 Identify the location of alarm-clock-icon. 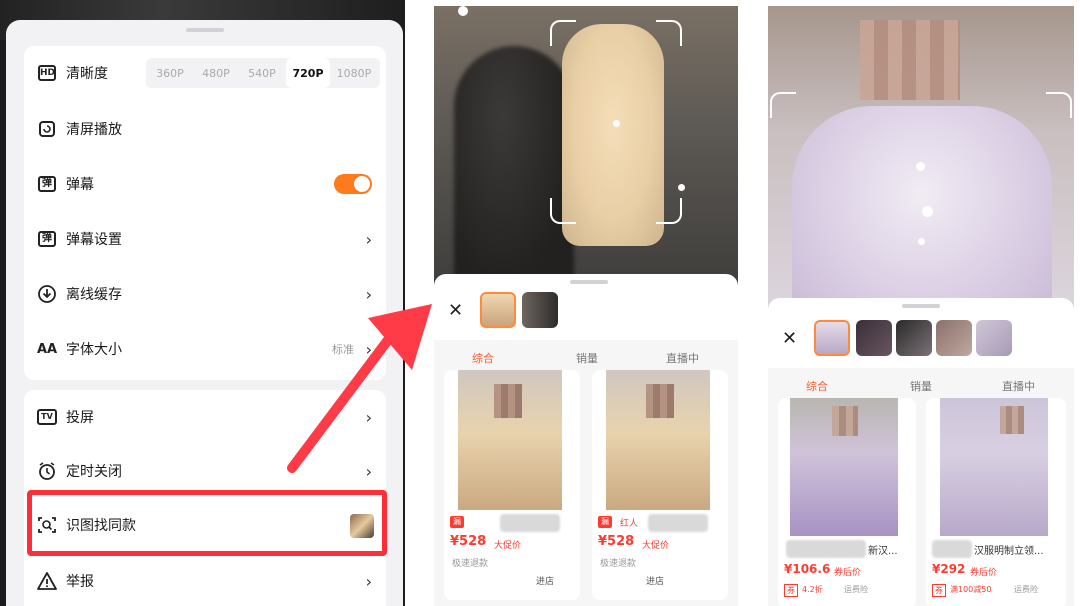
(47, 471).